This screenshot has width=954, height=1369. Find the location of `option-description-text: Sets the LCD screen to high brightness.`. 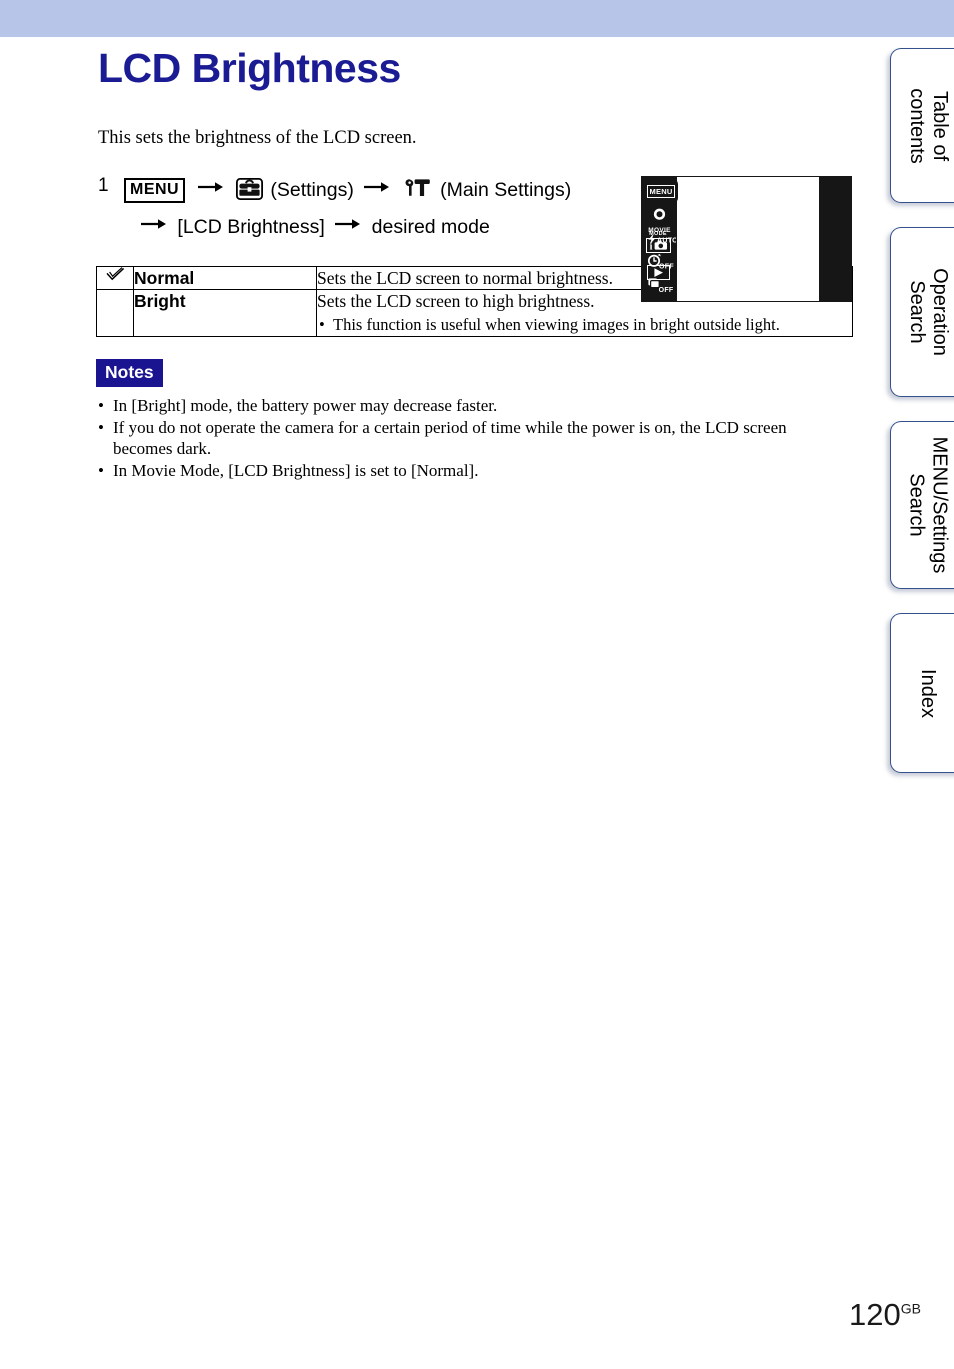

option-description-text: Sets the LCD screen to high brightness. is located at coordinates (456, 301).